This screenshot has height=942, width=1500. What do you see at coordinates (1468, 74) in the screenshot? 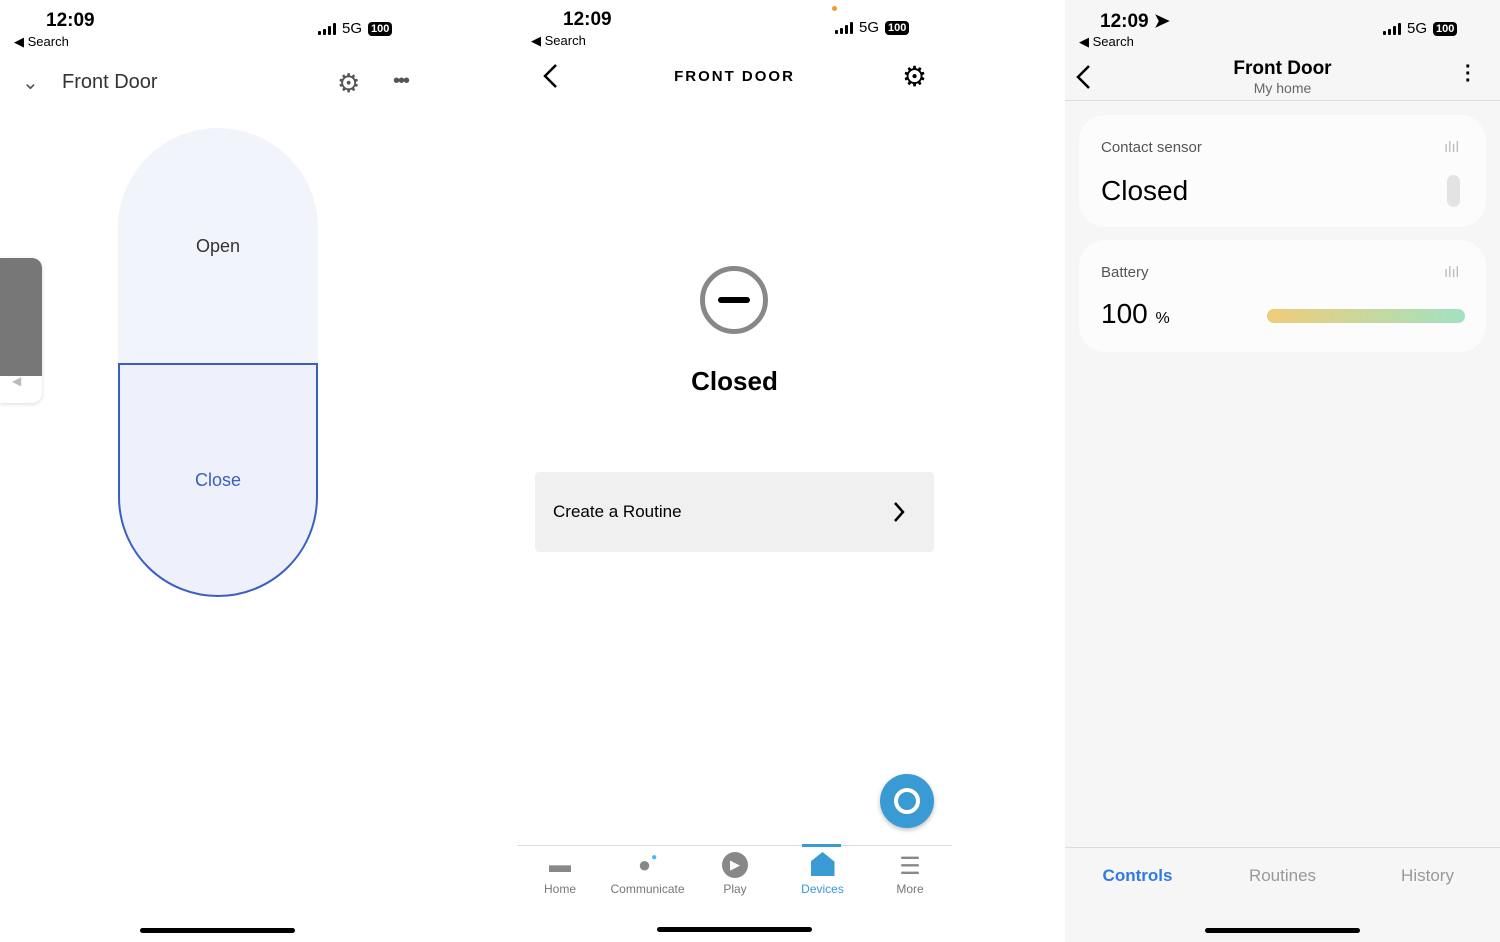
I see `more-vertical-icon: · · ·` at bounding box center [1468, 74].